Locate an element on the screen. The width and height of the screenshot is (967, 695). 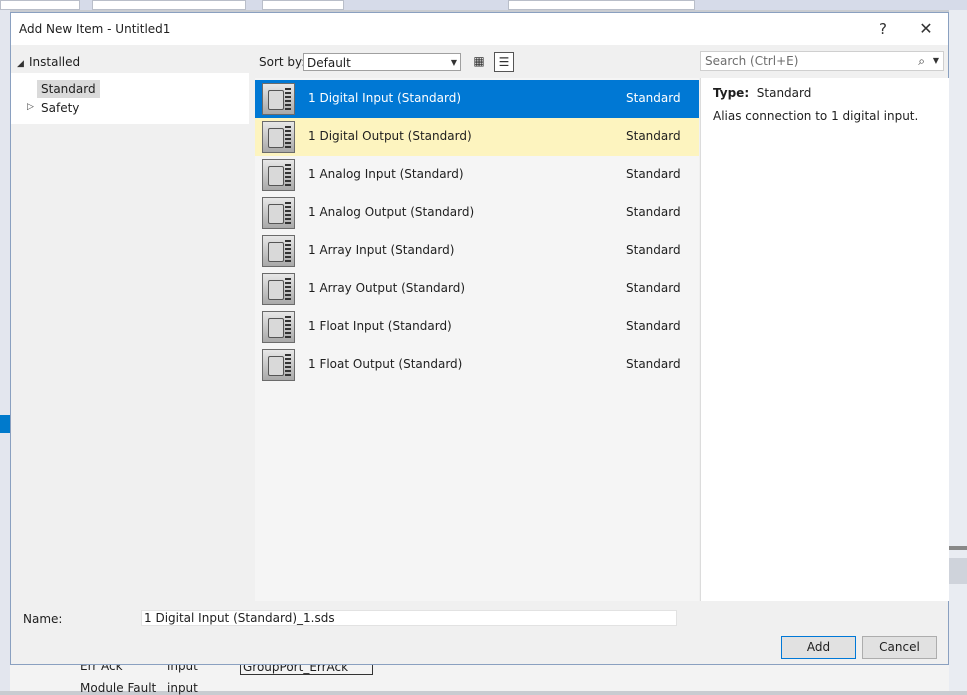
background-left-panel is located at coordinates (5, 350).